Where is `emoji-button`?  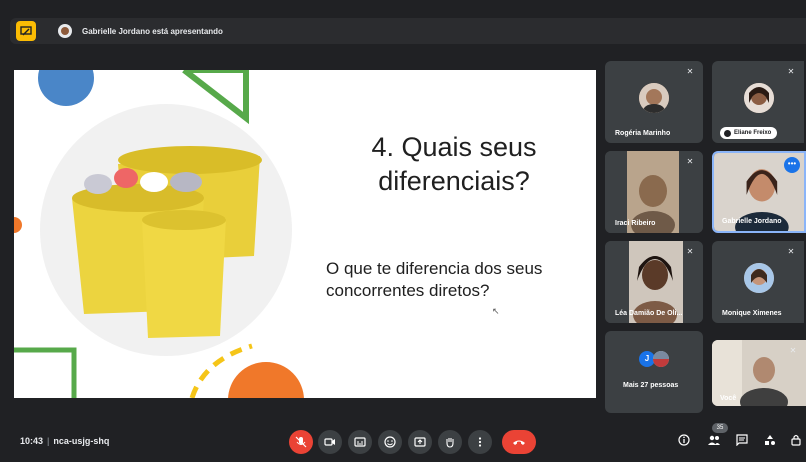
emoji-button is located at coordinates (390, 442).